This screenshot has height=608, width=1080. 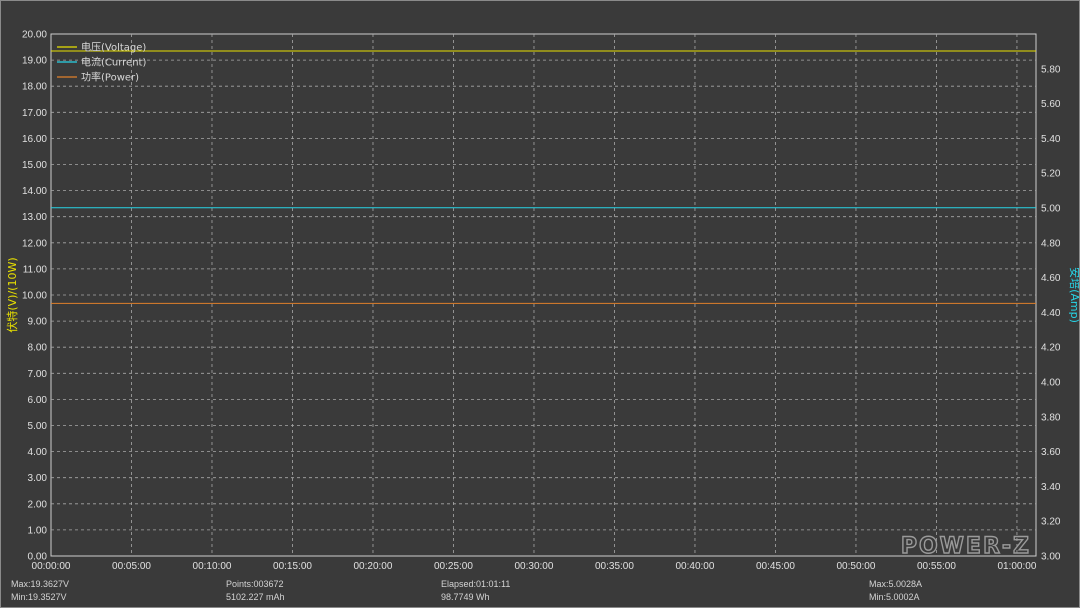 What do you see at coordinates (39, 597) in the screenshot?
I see `min-voltage: Min:19.3527V` at bounding box center [39, 597].